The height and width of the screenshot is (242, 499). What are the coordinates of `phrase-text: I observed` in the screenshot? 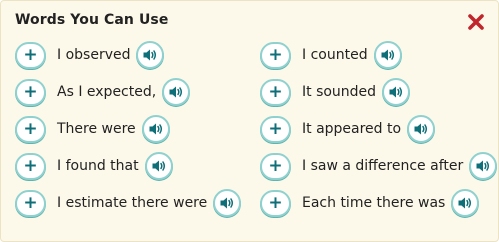 It's located at (94, 55).